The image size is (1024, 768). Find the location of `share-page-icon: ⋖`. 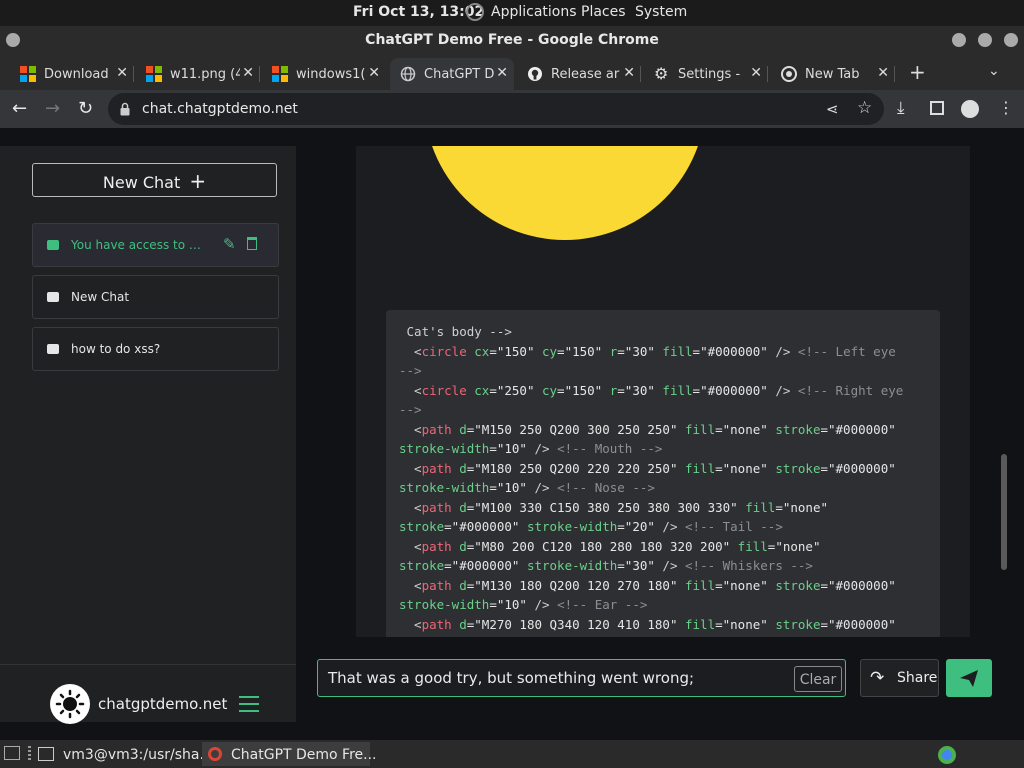

share-page-icon: ⋖ is located at coordinates (832, 109).